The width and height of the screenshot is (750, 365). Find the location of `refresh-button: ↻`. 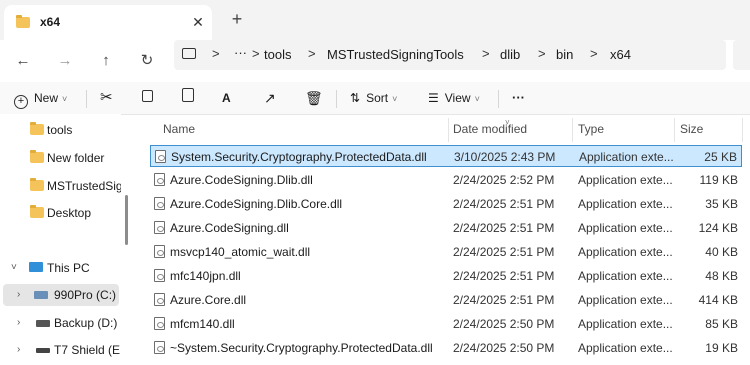

refresh-button: ↻ is located at coordinates (147, 61).